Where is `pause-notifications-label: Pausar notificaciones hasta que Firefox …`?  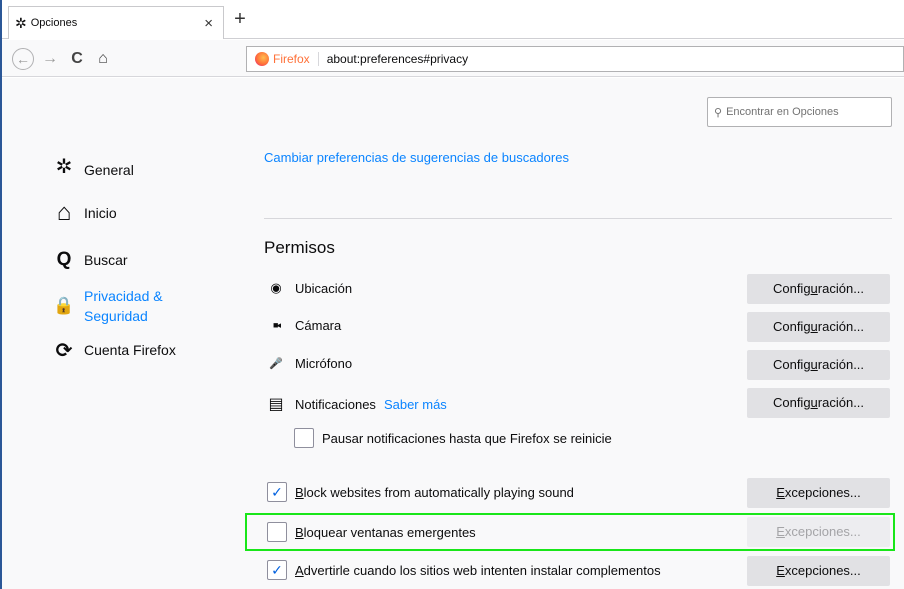
pause-notifications-label: Pausar notificaciones hasta que Firefox … is located at coordinates (467, 438).